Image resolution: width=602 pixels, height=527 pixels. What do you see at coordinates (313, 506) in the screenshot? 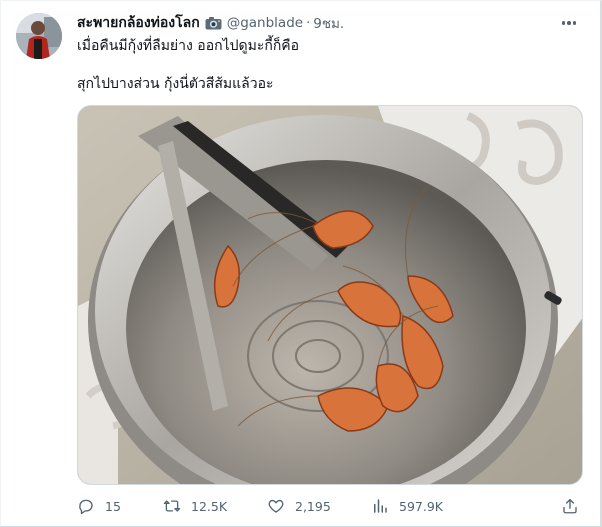
I see `like-count: 2,195` at bounding box center [313, 506].